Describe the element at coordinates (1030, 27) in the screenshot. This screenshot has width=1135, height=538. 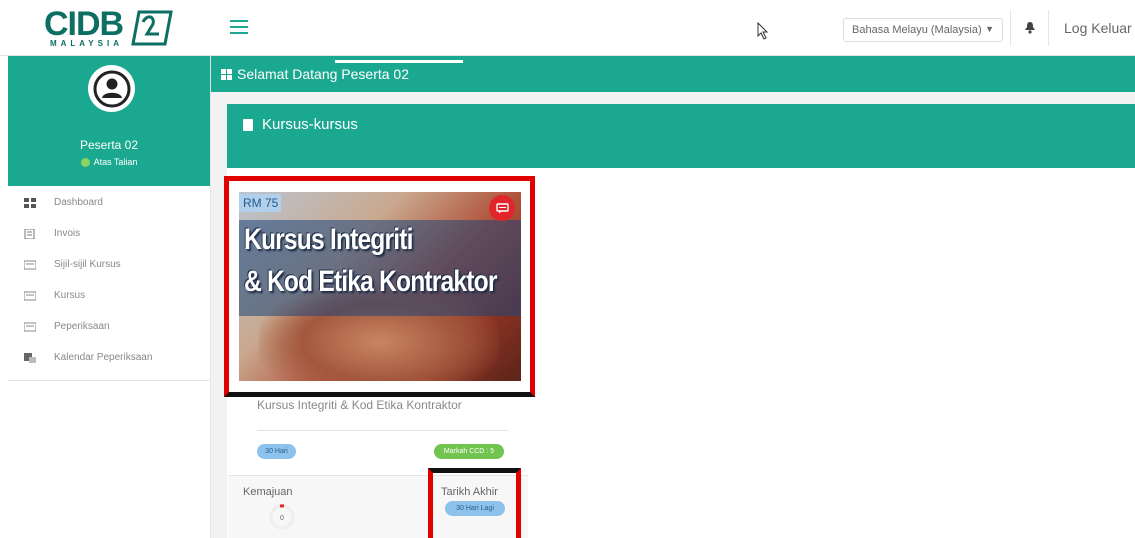
I see `bell-icon` at that location.